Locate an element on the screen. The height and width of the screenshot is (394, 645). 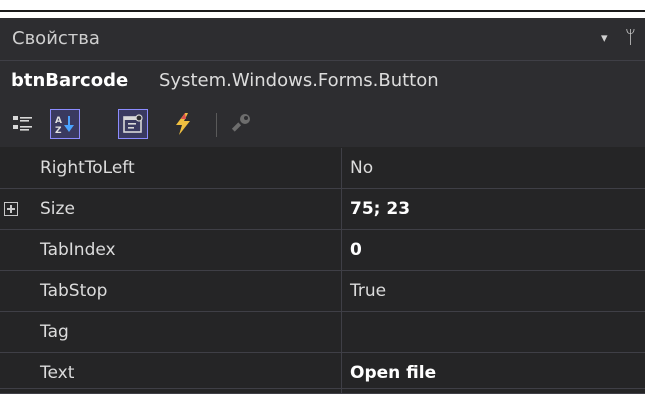
property-name: TabStop is located at coordinates (187, 291).